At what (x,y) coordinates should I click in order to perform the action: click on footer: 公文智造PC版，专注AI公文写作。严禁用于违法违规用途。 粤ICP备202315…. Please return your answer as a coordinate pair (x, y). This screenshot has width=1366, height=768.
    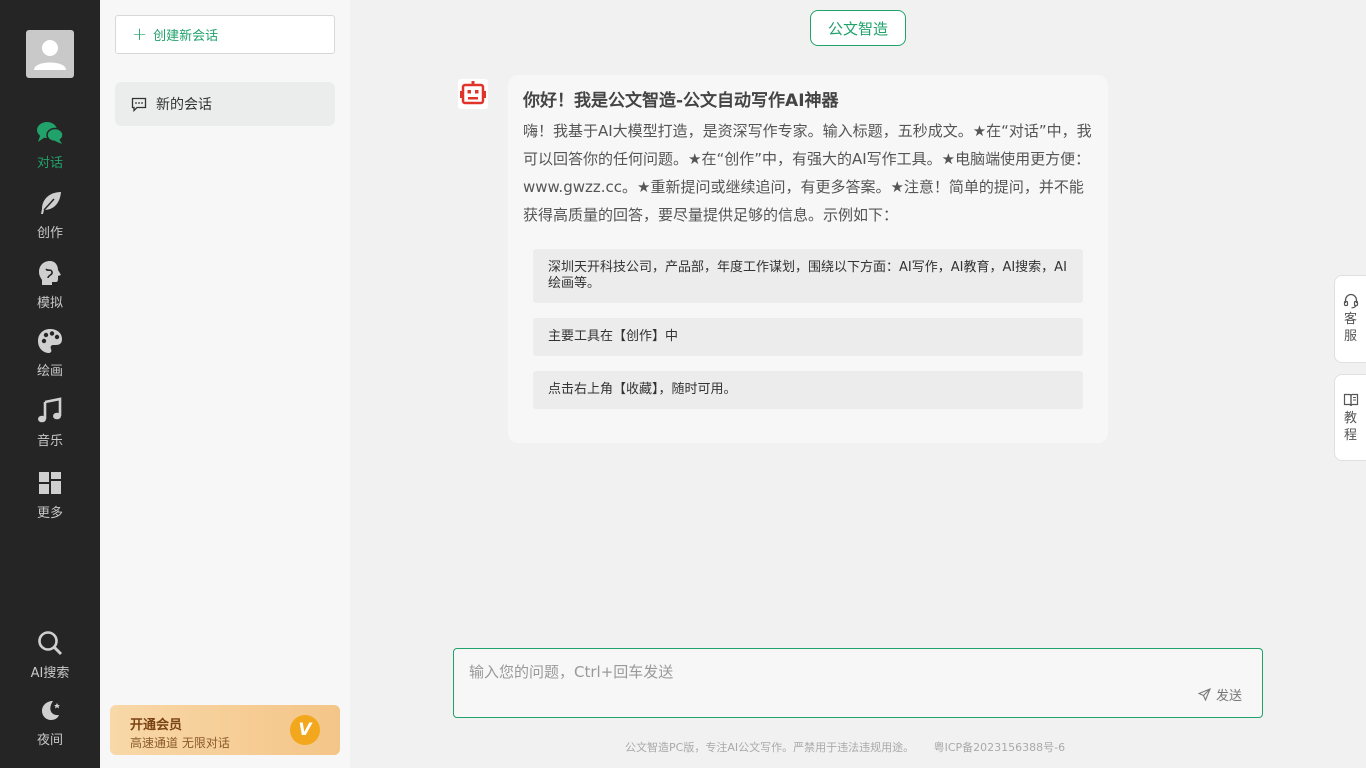
    Looking at the image, I should click on (845, 747).